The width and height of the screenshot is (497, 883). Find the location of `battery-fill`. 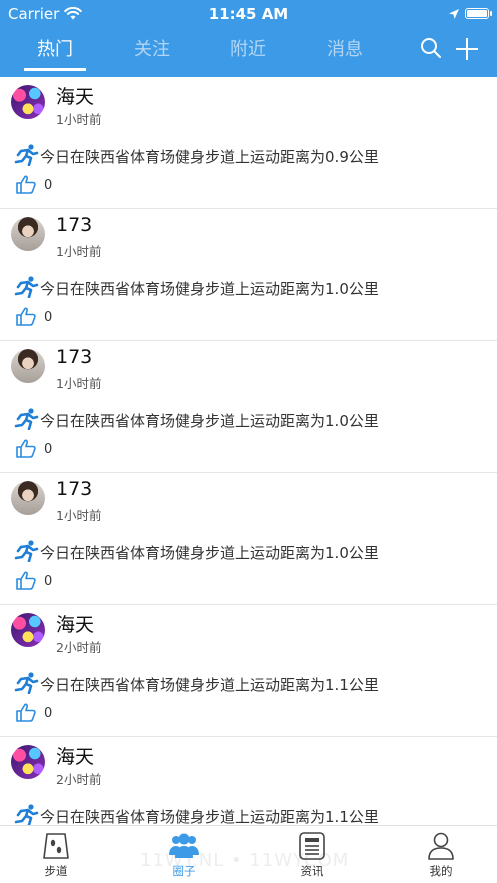

battery-fill is located at coordinates (477, 13).